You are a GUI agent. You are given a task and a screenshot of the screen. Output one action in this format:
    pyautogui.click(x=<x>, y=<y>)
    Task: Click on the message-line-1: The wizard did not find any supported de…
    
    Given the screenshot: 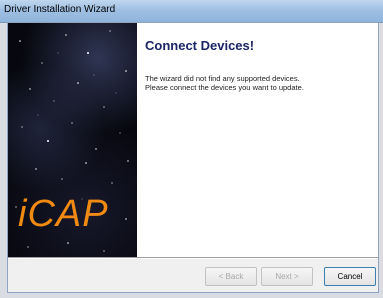 What is the action you would take?
    pyautogui.click(x=222, y=78)
    